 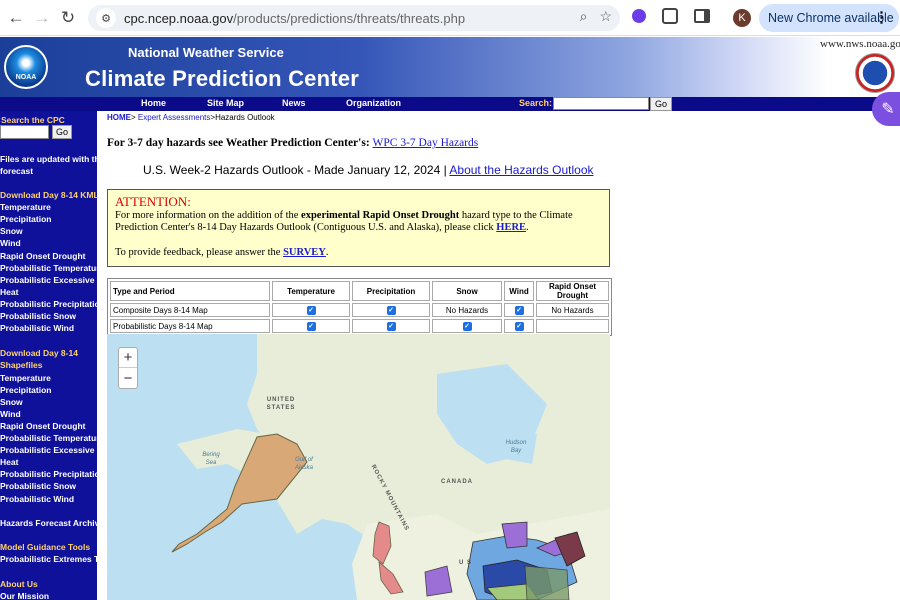 What do you see at coordinates (26, 67) in the screenshot?
I see `noaa-logo: NOAA` at bounding box center [26, 67].